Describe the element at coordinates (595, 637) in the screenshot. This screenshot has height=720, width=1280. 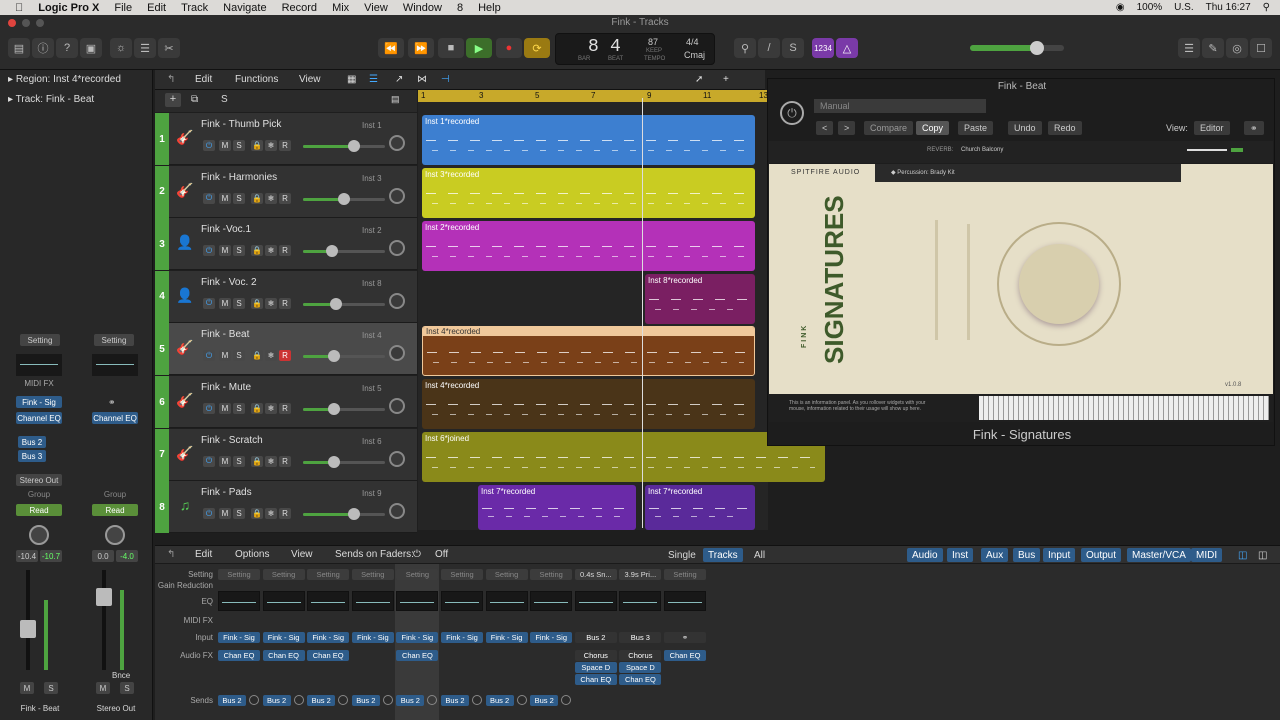
I see `strip-input: Bus 2` at that location.